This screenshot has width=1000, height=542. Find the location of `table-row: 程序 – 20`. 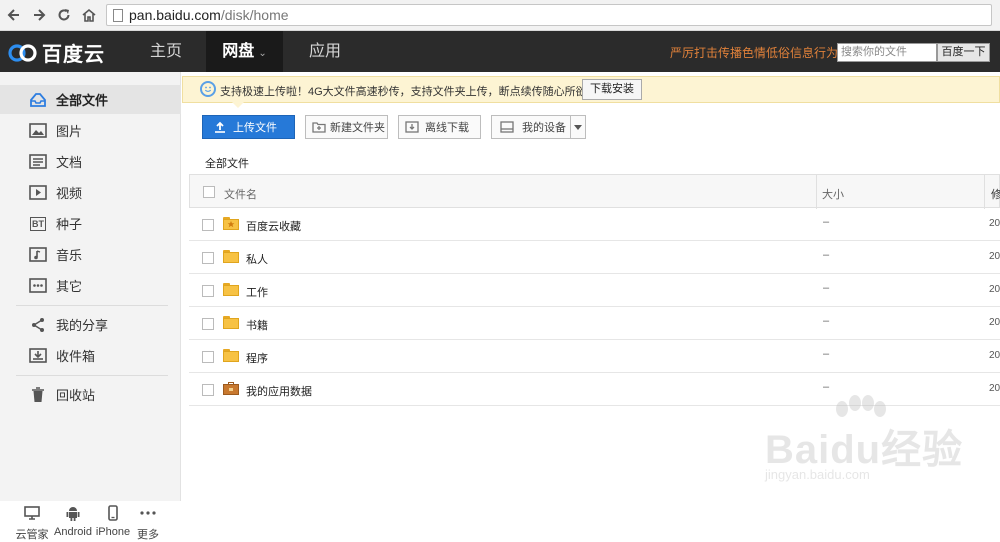

table-row: 程序 – 20 is located at coordinates (594, 356).